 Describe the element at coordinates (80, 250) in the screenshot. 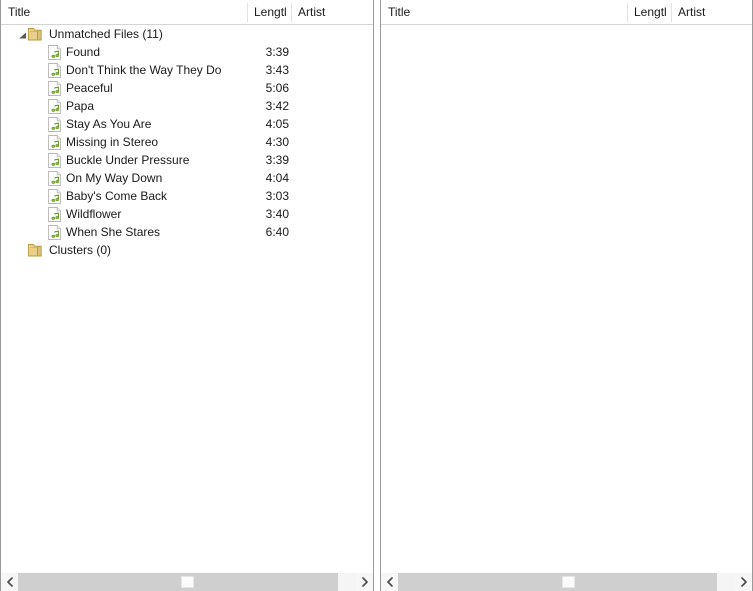

I see `group-label: Clusters (0)` at that location.